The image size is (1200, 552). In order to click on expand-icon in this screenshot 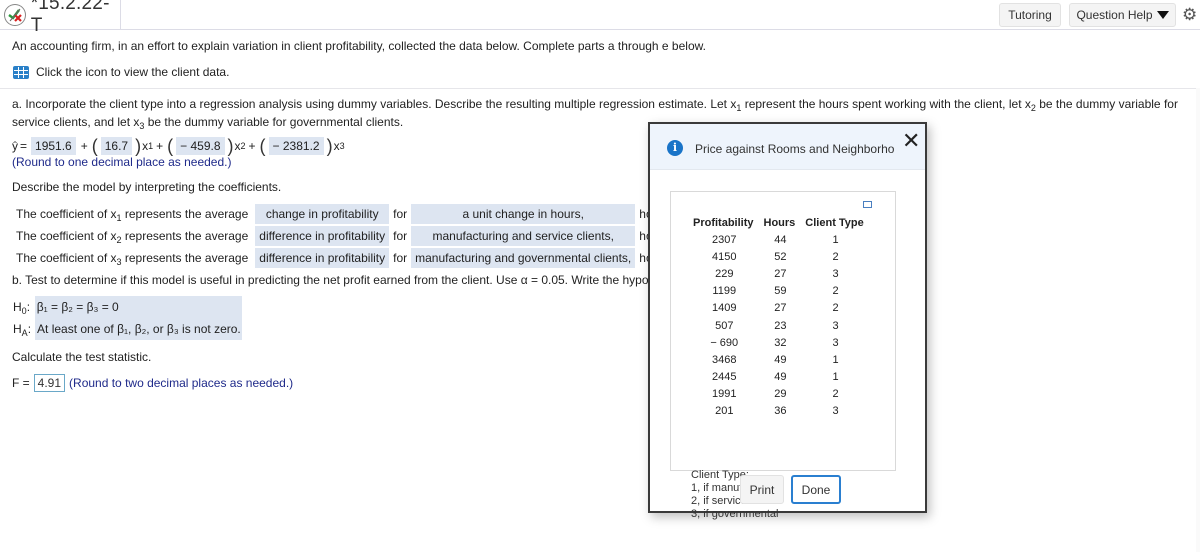, I will do `click(869, 206)`.